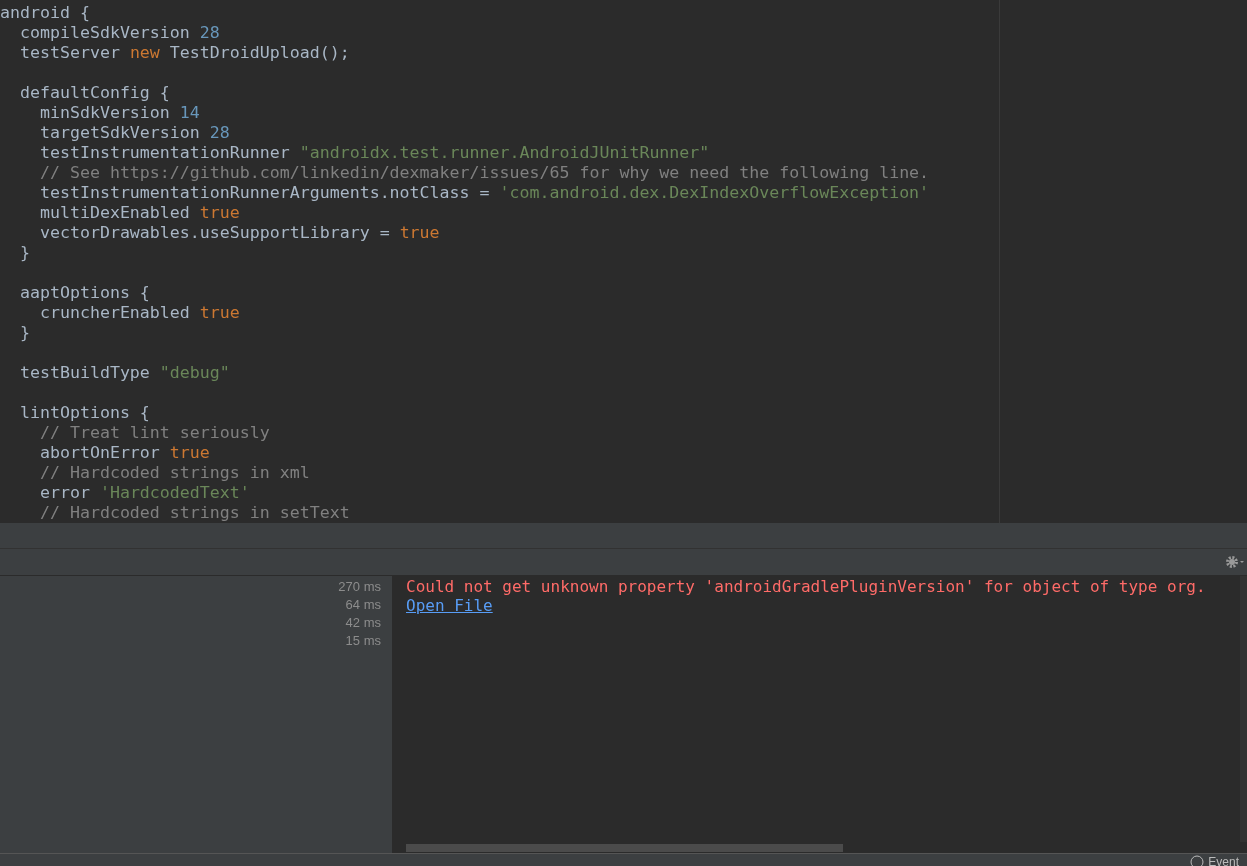 The image size is (1247, 866). What do you see at coordinates (484, 193) in the screenshot?
I see `code-line: testInstrumentationRunnerArguments.notClass = 'com.android.dex.DexIndexOverflowException'` at bounding box center [484, 193].